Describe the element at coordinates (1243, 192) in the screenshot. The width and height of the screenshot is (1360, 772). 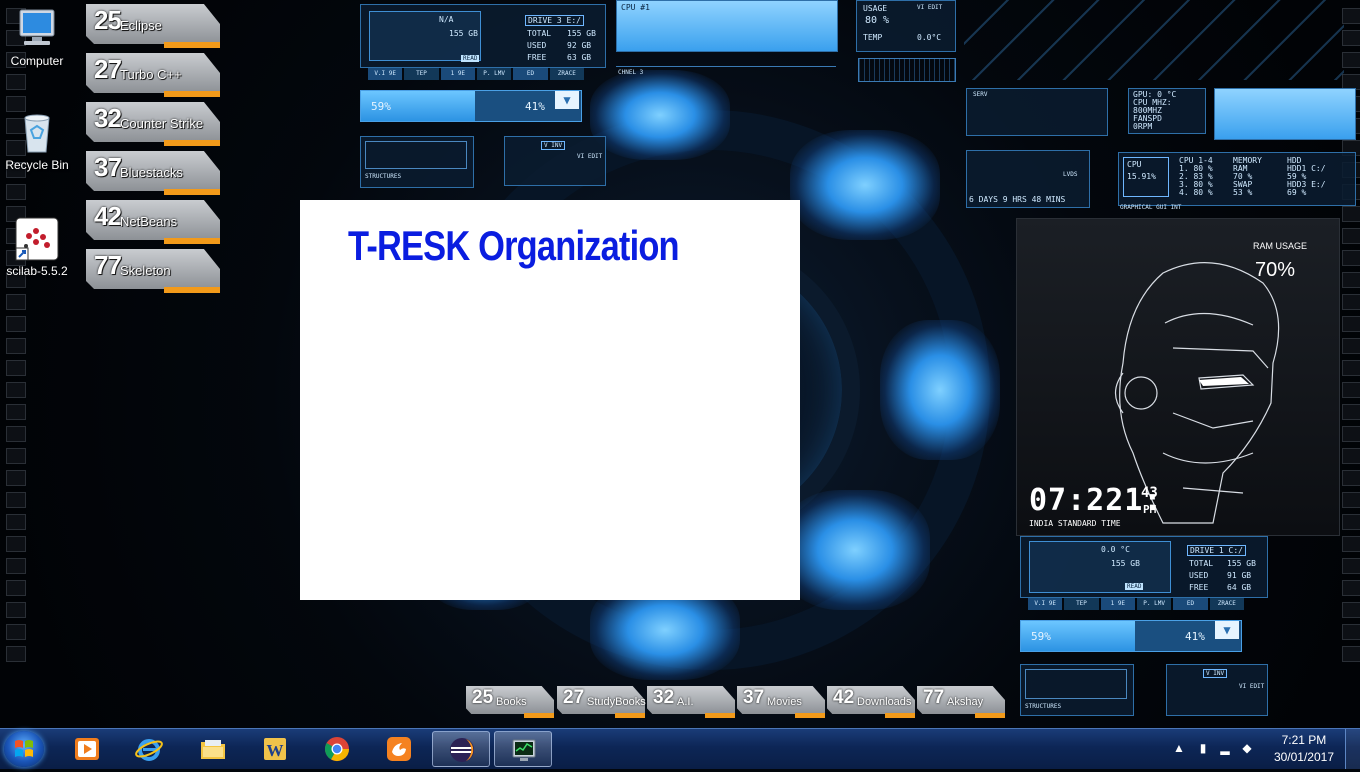
I see `memory-line: 53 %` at that location.